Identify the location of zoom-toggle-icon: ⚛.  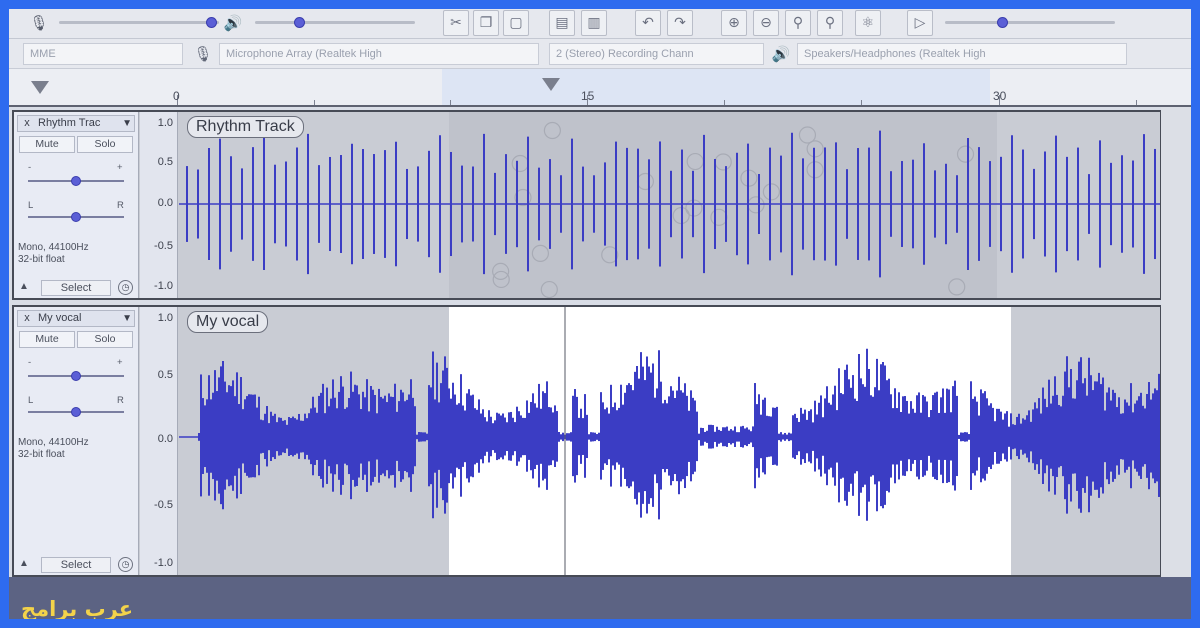
(868, 23).